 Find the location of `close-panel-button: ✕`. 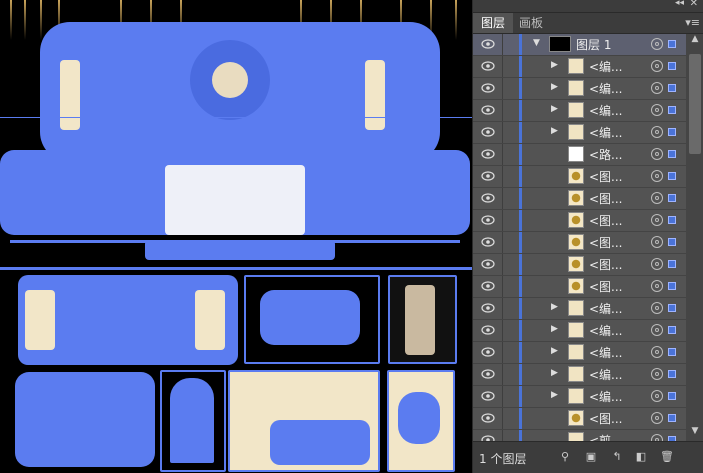

close-panel-button: ✕ is located at coordinates (694, 4).